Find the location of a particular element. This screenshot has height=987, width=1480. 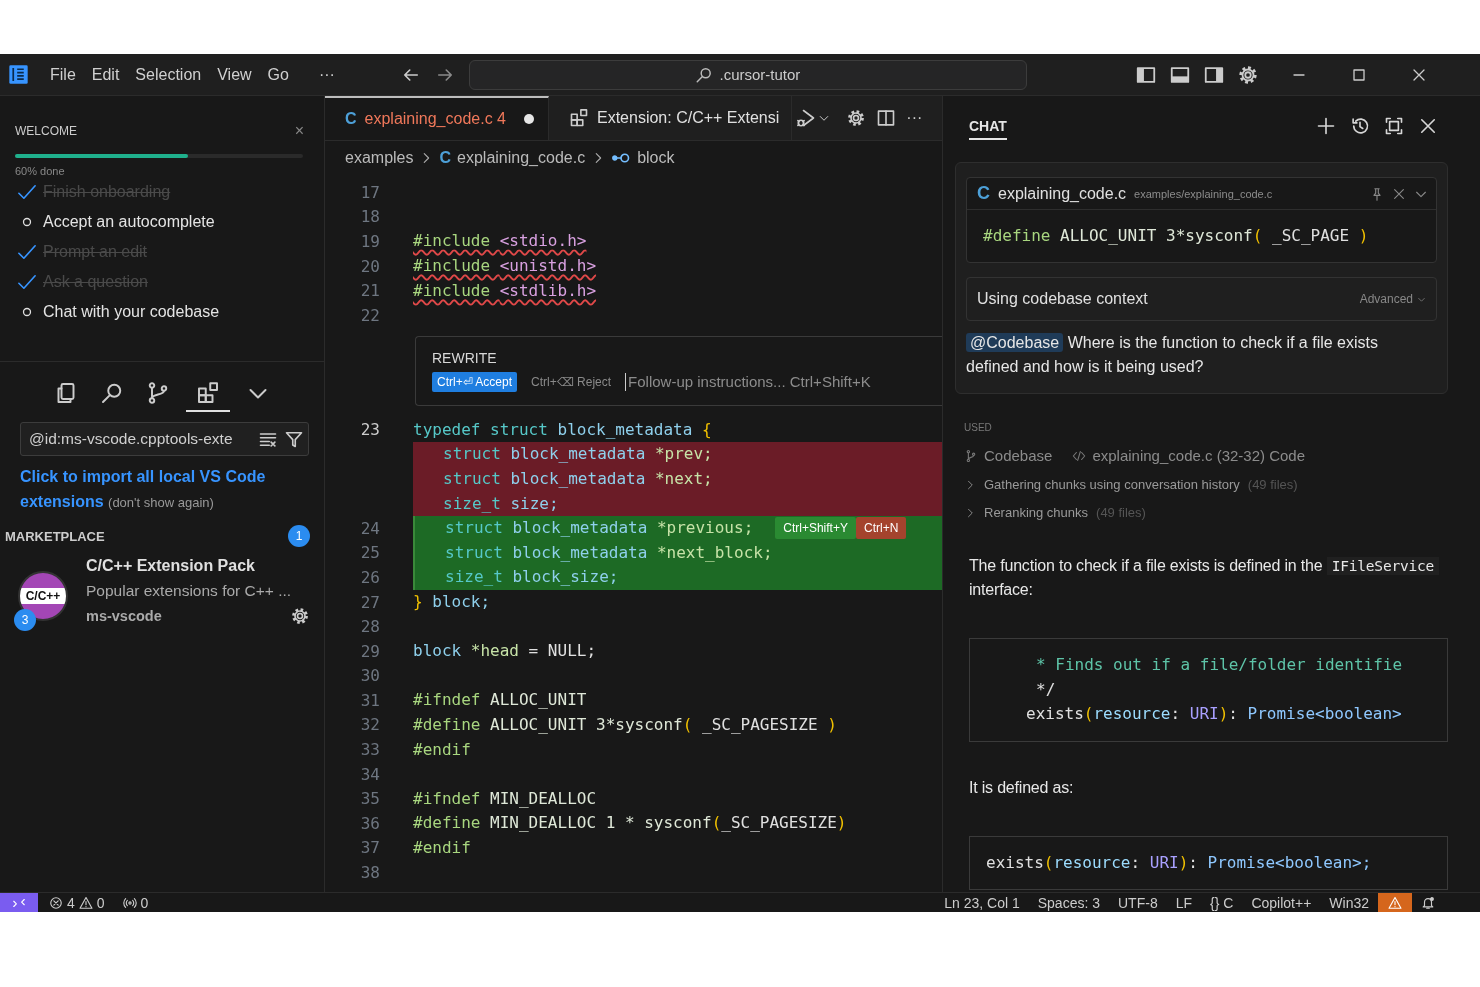

breadcrumb-item: examples is located at coordinates (379, 158).